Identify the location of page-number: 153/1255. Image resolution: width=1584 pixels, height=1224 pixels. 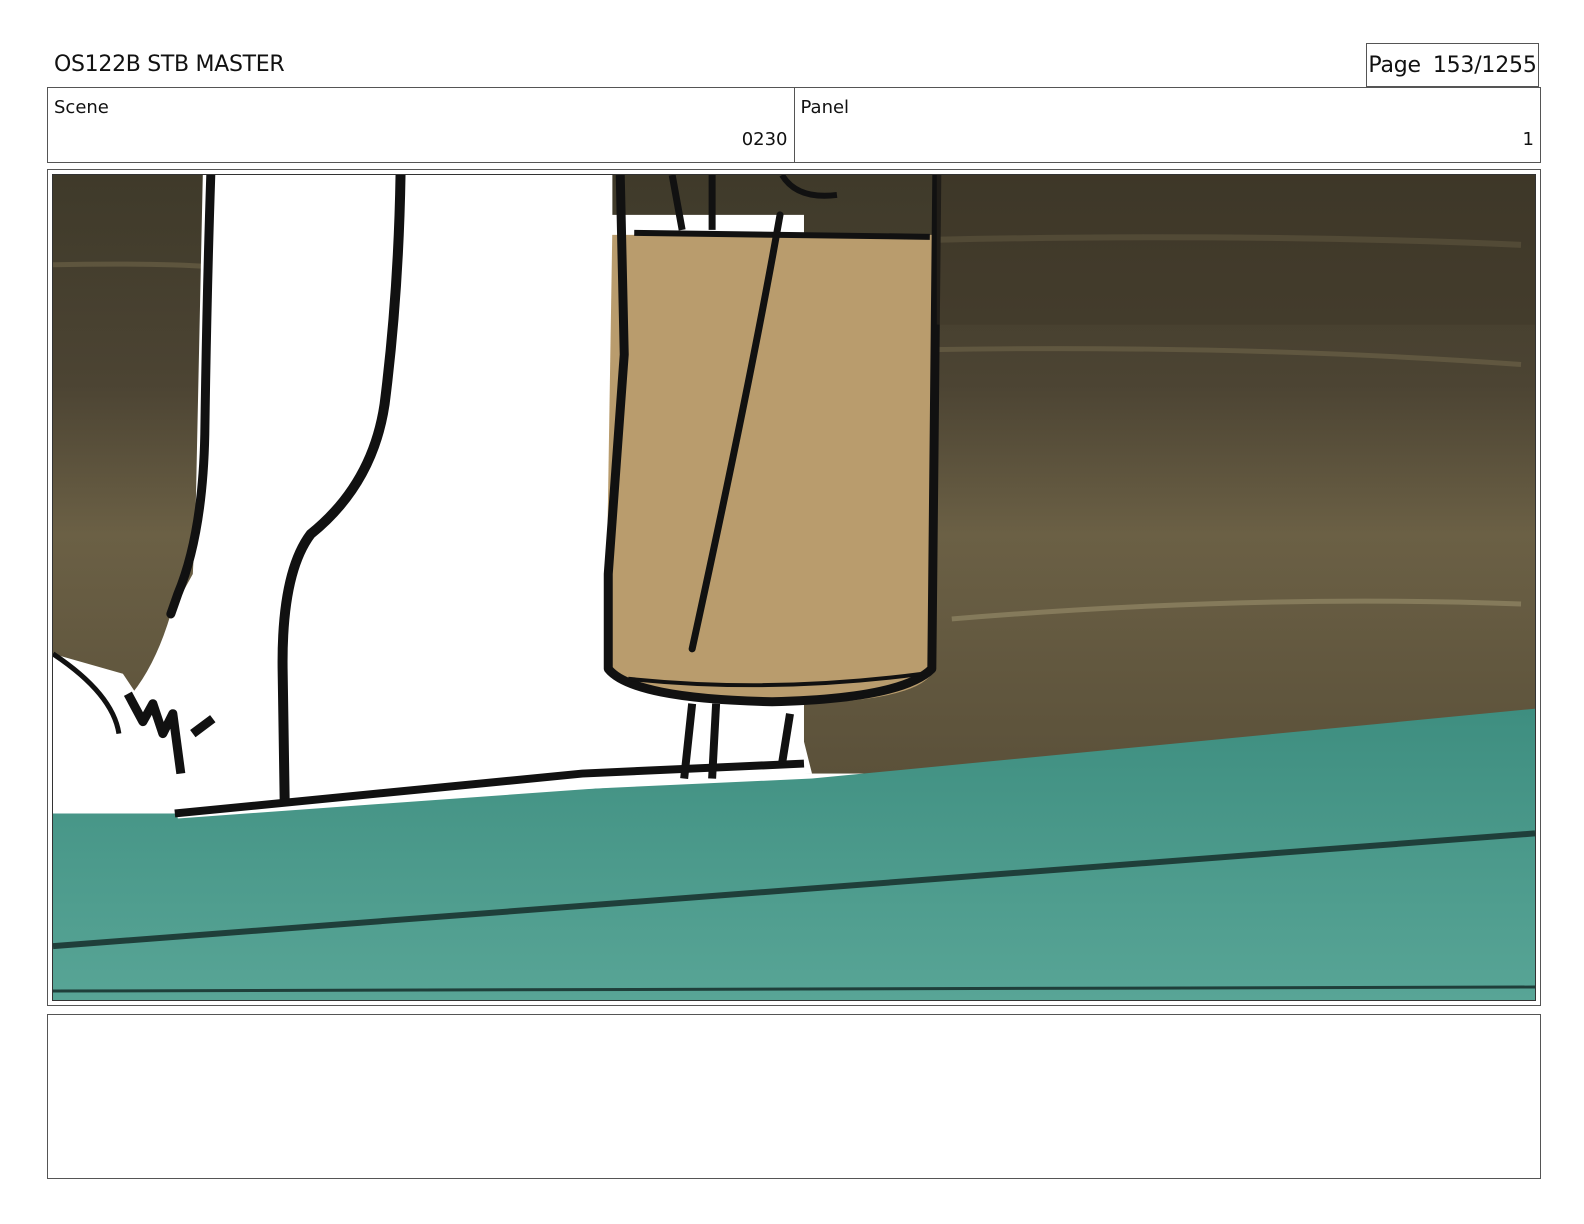
(1484, 65).